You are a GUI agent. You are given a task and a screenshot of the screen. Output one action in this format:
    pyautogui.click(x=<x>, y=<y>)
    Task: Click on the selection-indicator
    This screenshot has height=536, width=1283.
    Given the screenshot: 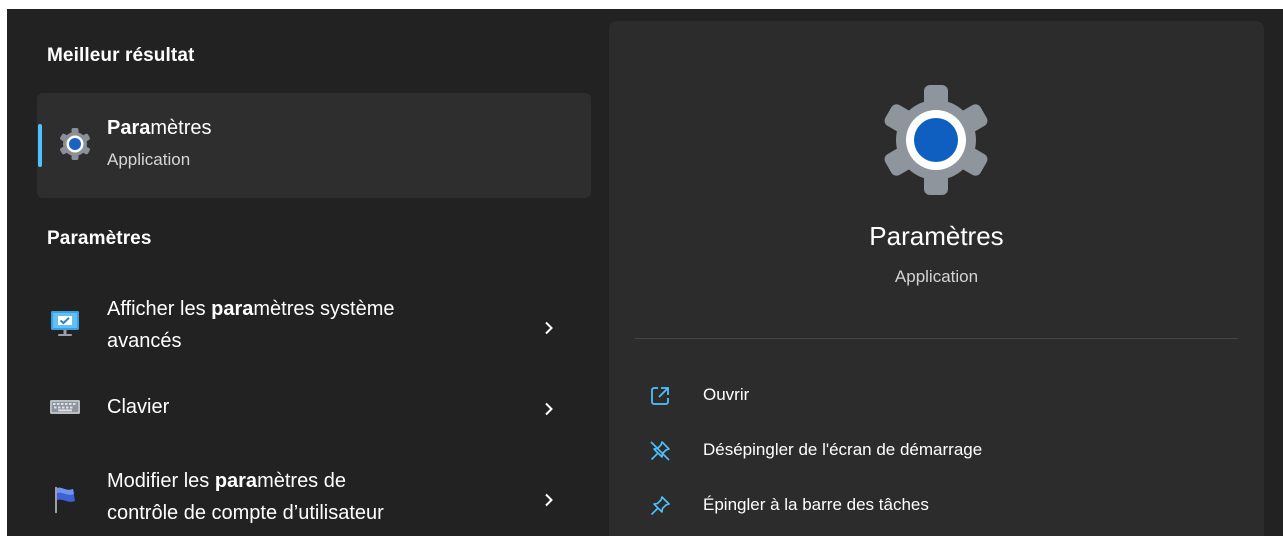 What is the action you would take?
    pyautogui.click(x=40, y=145)
    